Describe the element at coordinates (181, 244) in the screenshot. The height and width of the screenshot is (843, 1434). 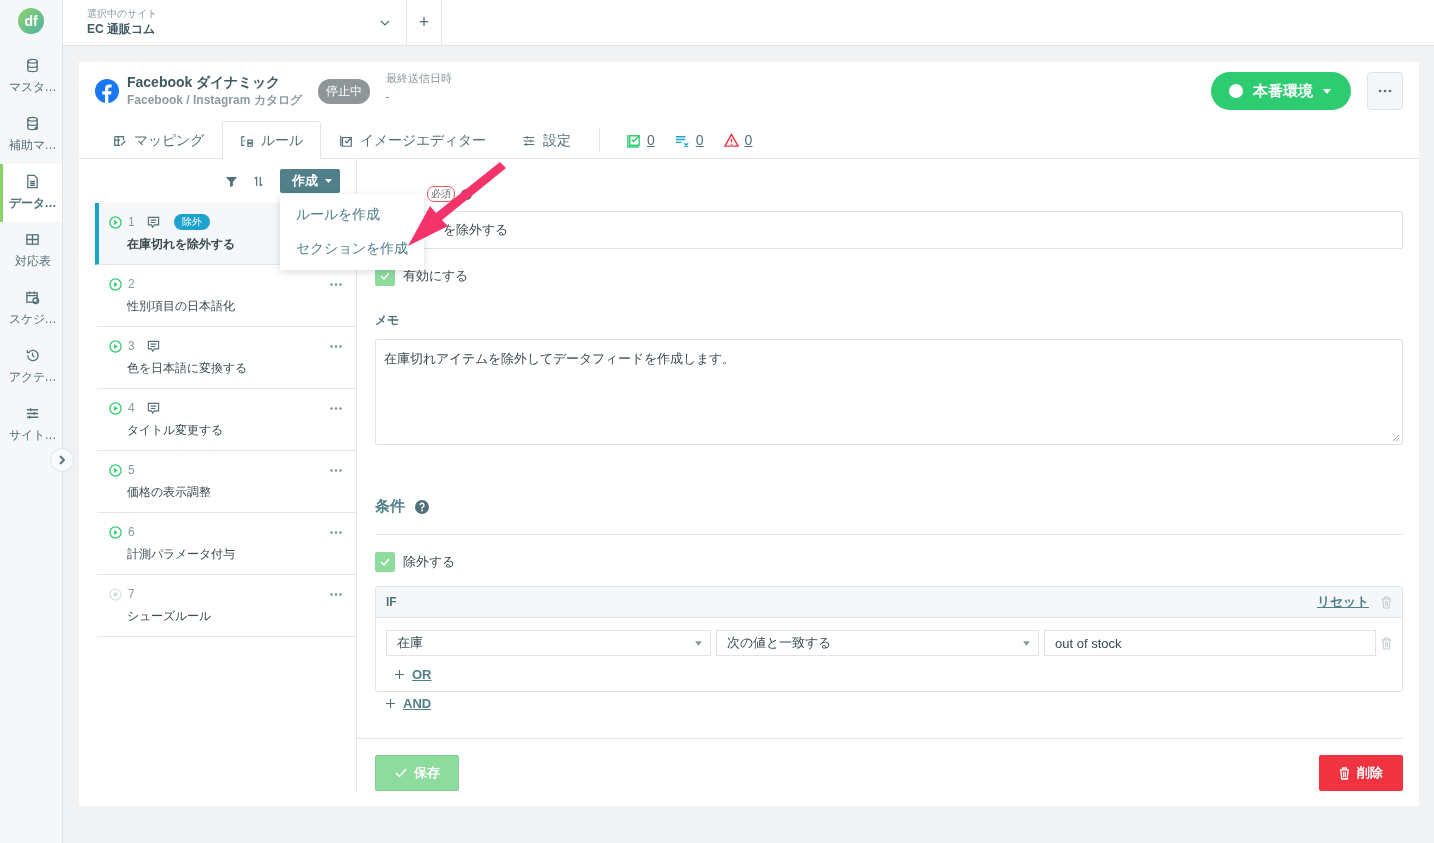
I see `rule-title: 在庫切れを除外する` at that location.